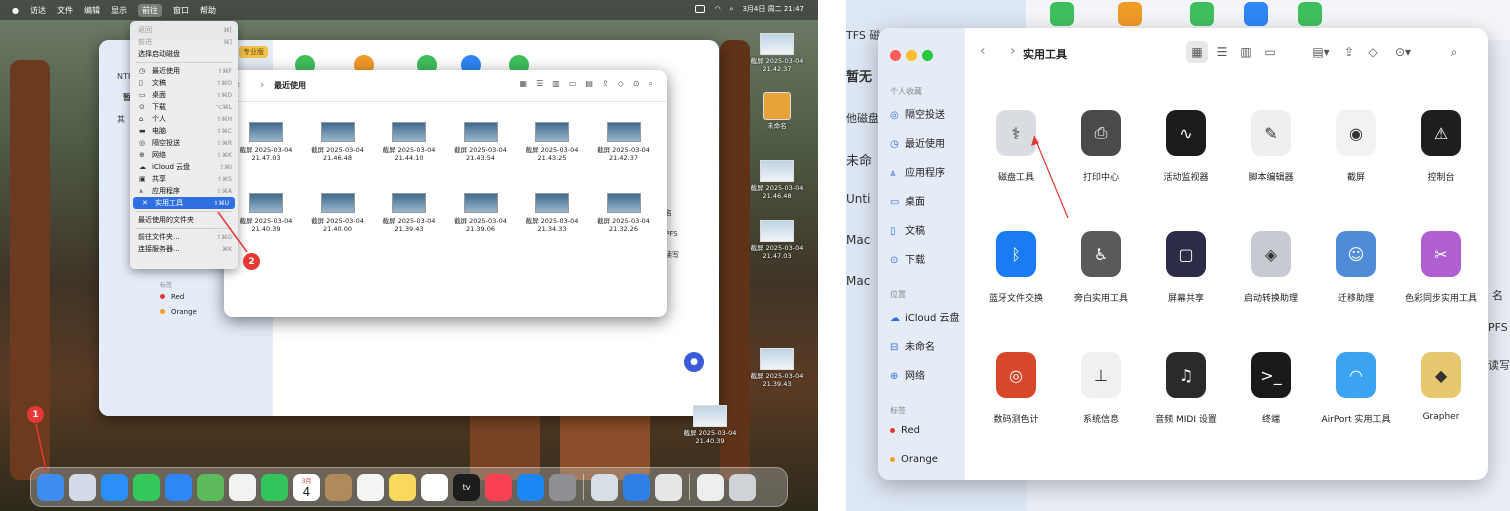 This screenshot has width=1510, height=511. I want to click on group-icon: ▤▾, so click(1321, 52).